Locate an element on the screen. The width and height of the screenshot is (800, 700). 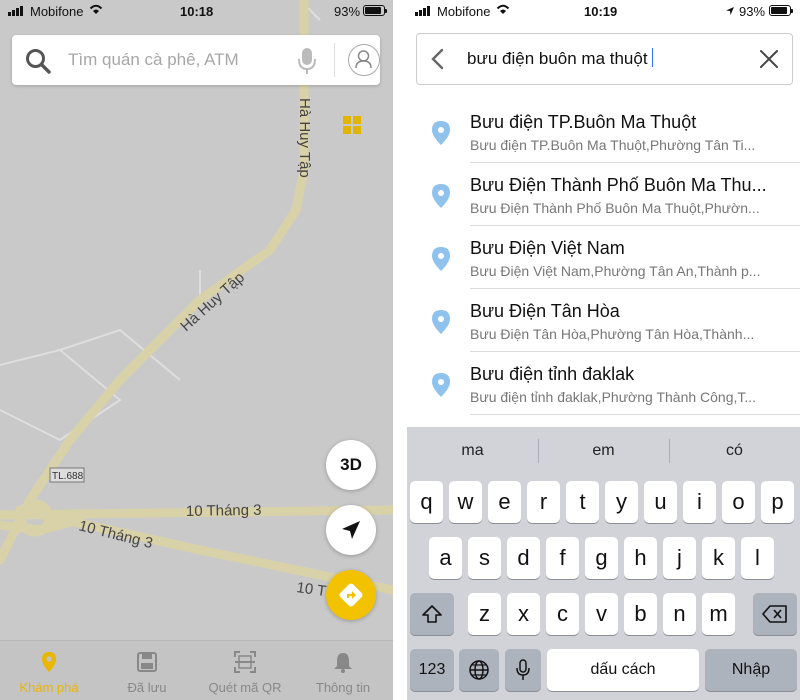
profile-icon is located at coordinates (363, 59).